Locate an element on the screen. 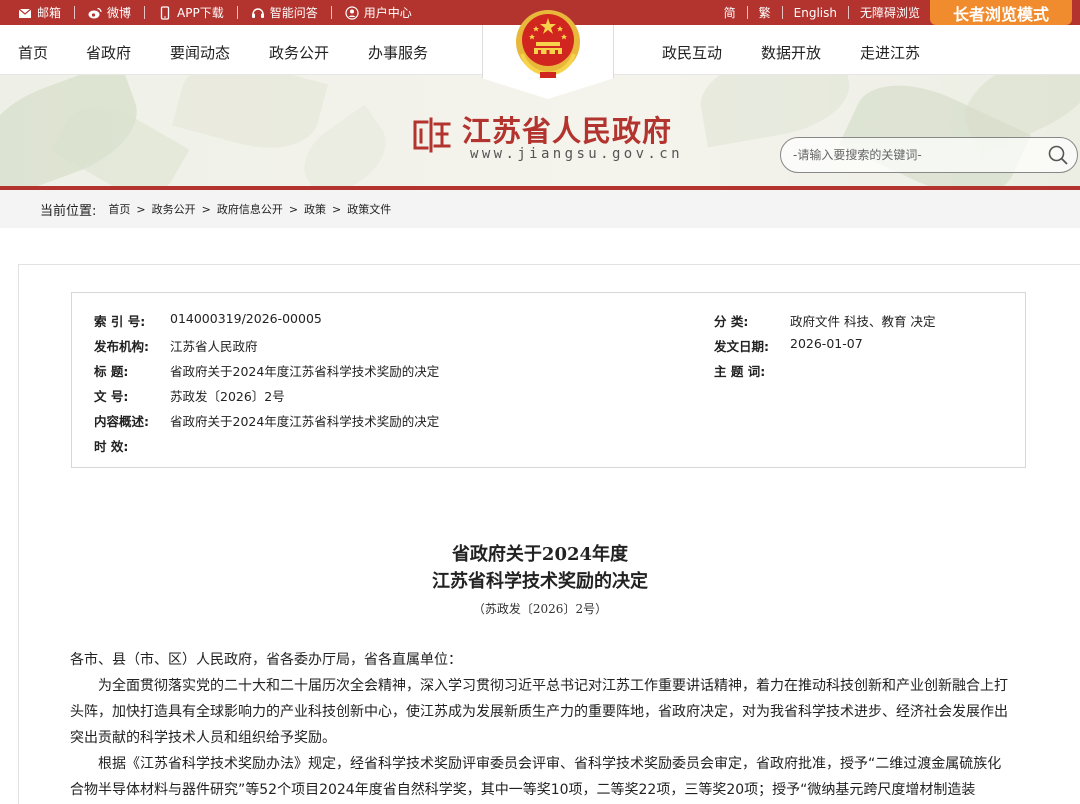  weibo-icon is located at coordinates (95, 12).